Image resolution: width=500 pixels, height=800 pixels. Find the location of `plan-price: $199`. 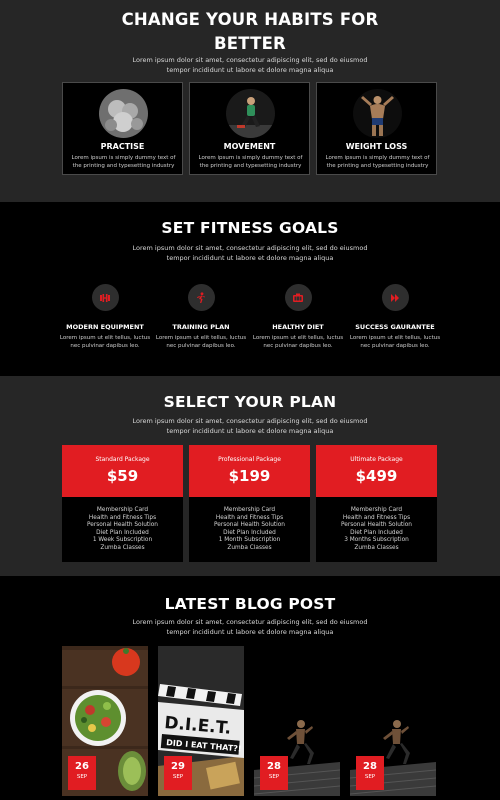

plan-price: $199 is located at coordinates (249, 476).